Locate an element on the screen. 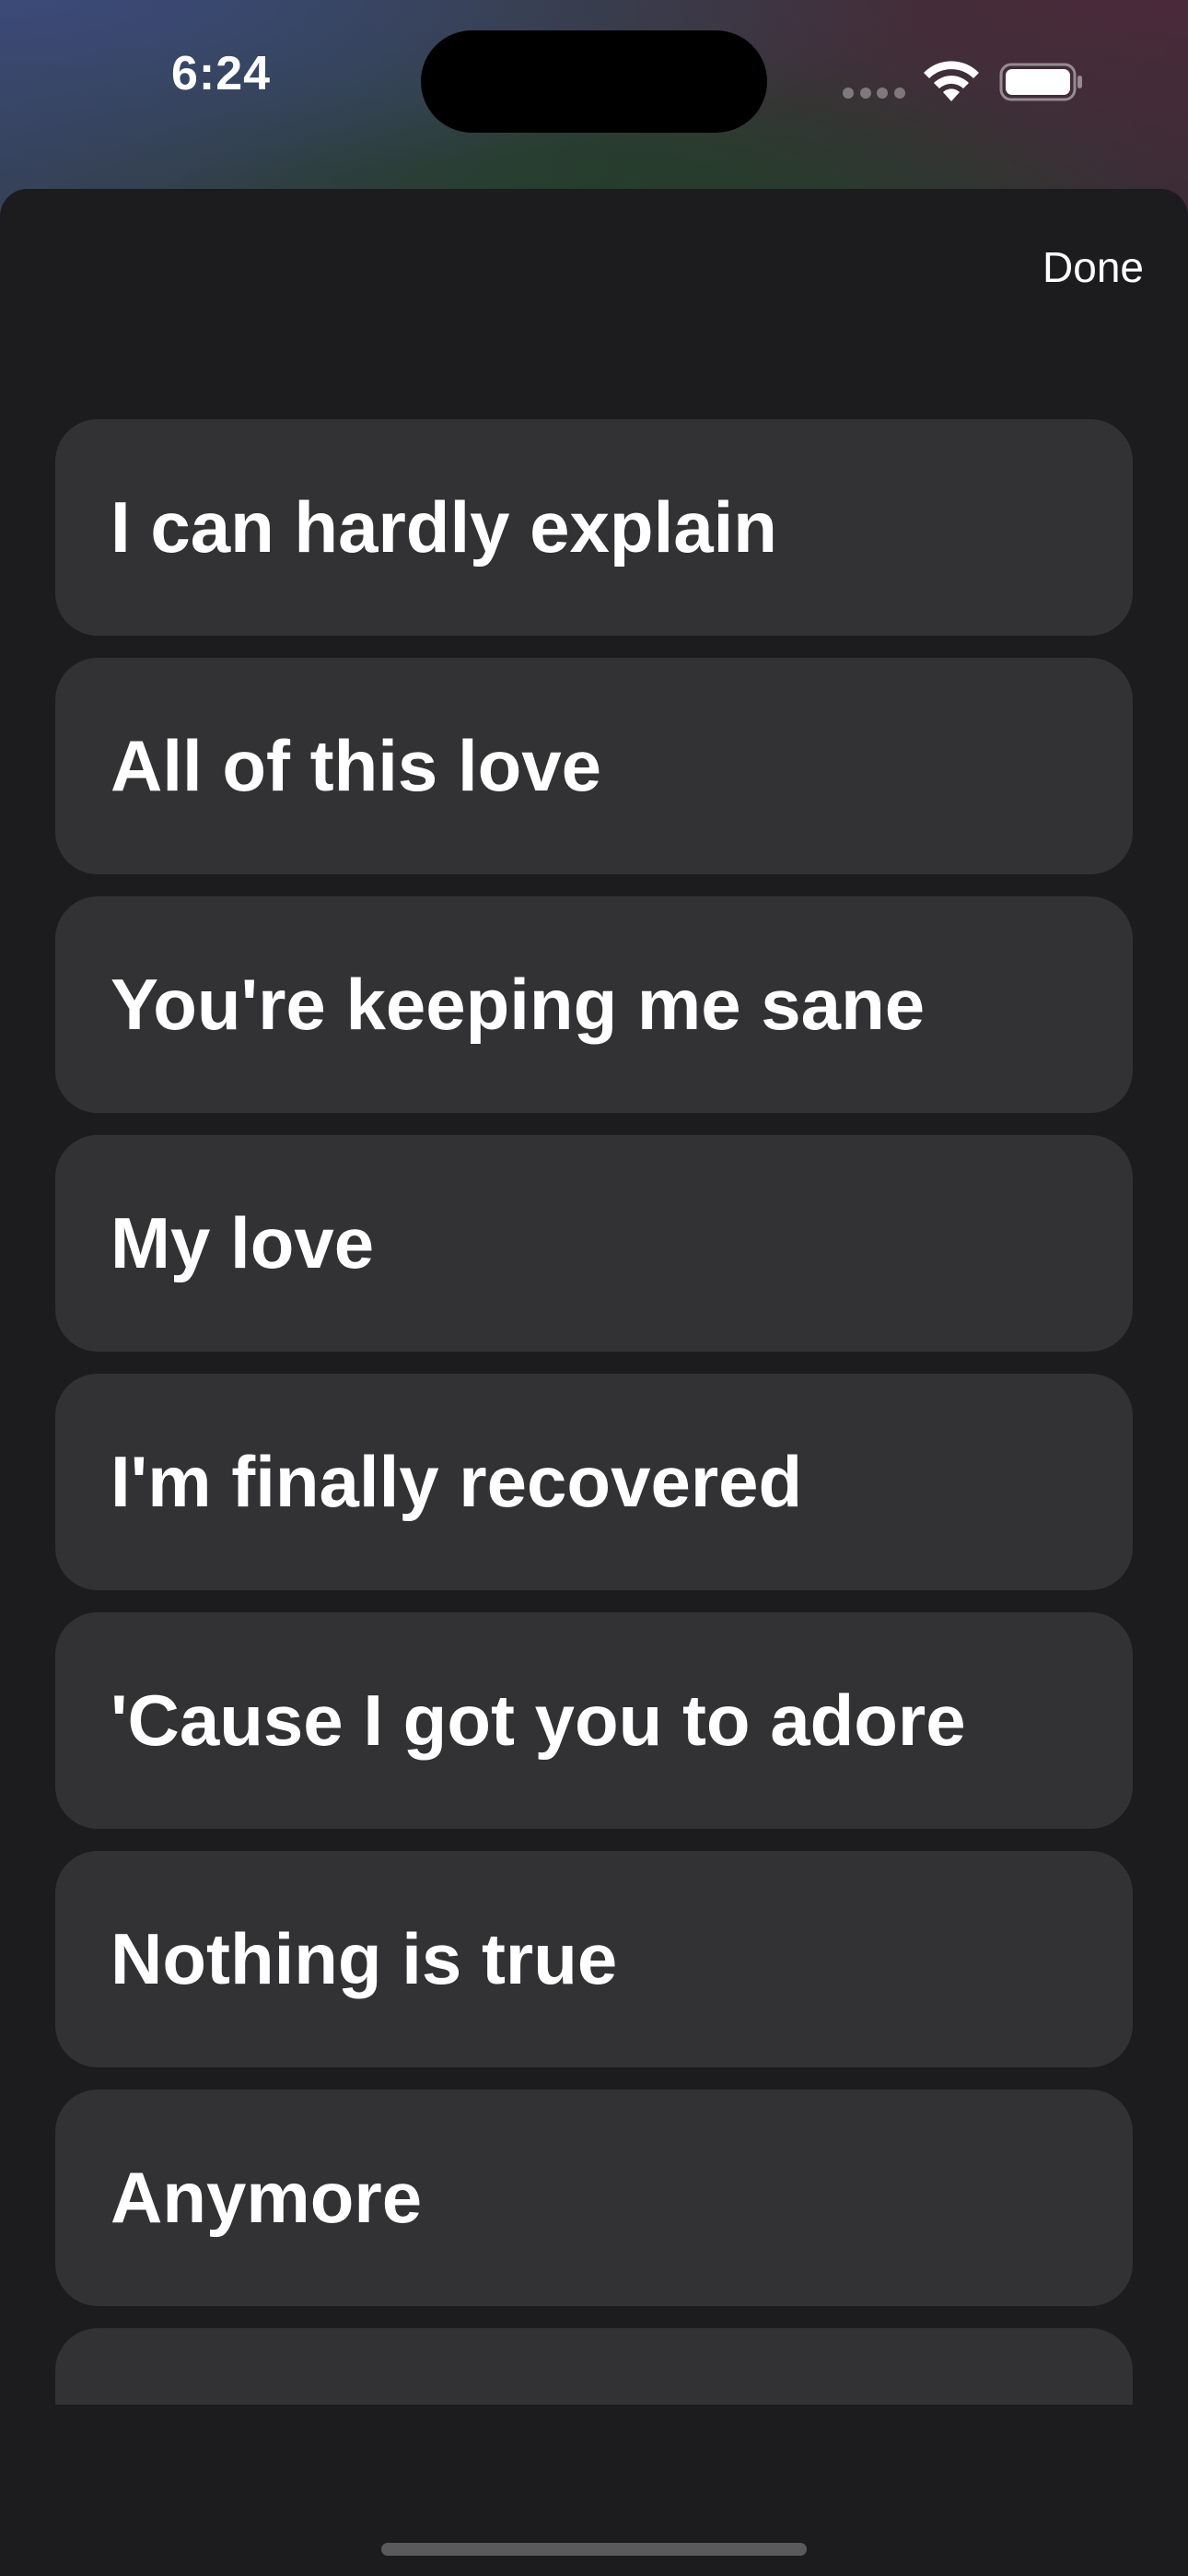  lyric-line-text: I'm finally recovered is located at coordinates (457, 1481).